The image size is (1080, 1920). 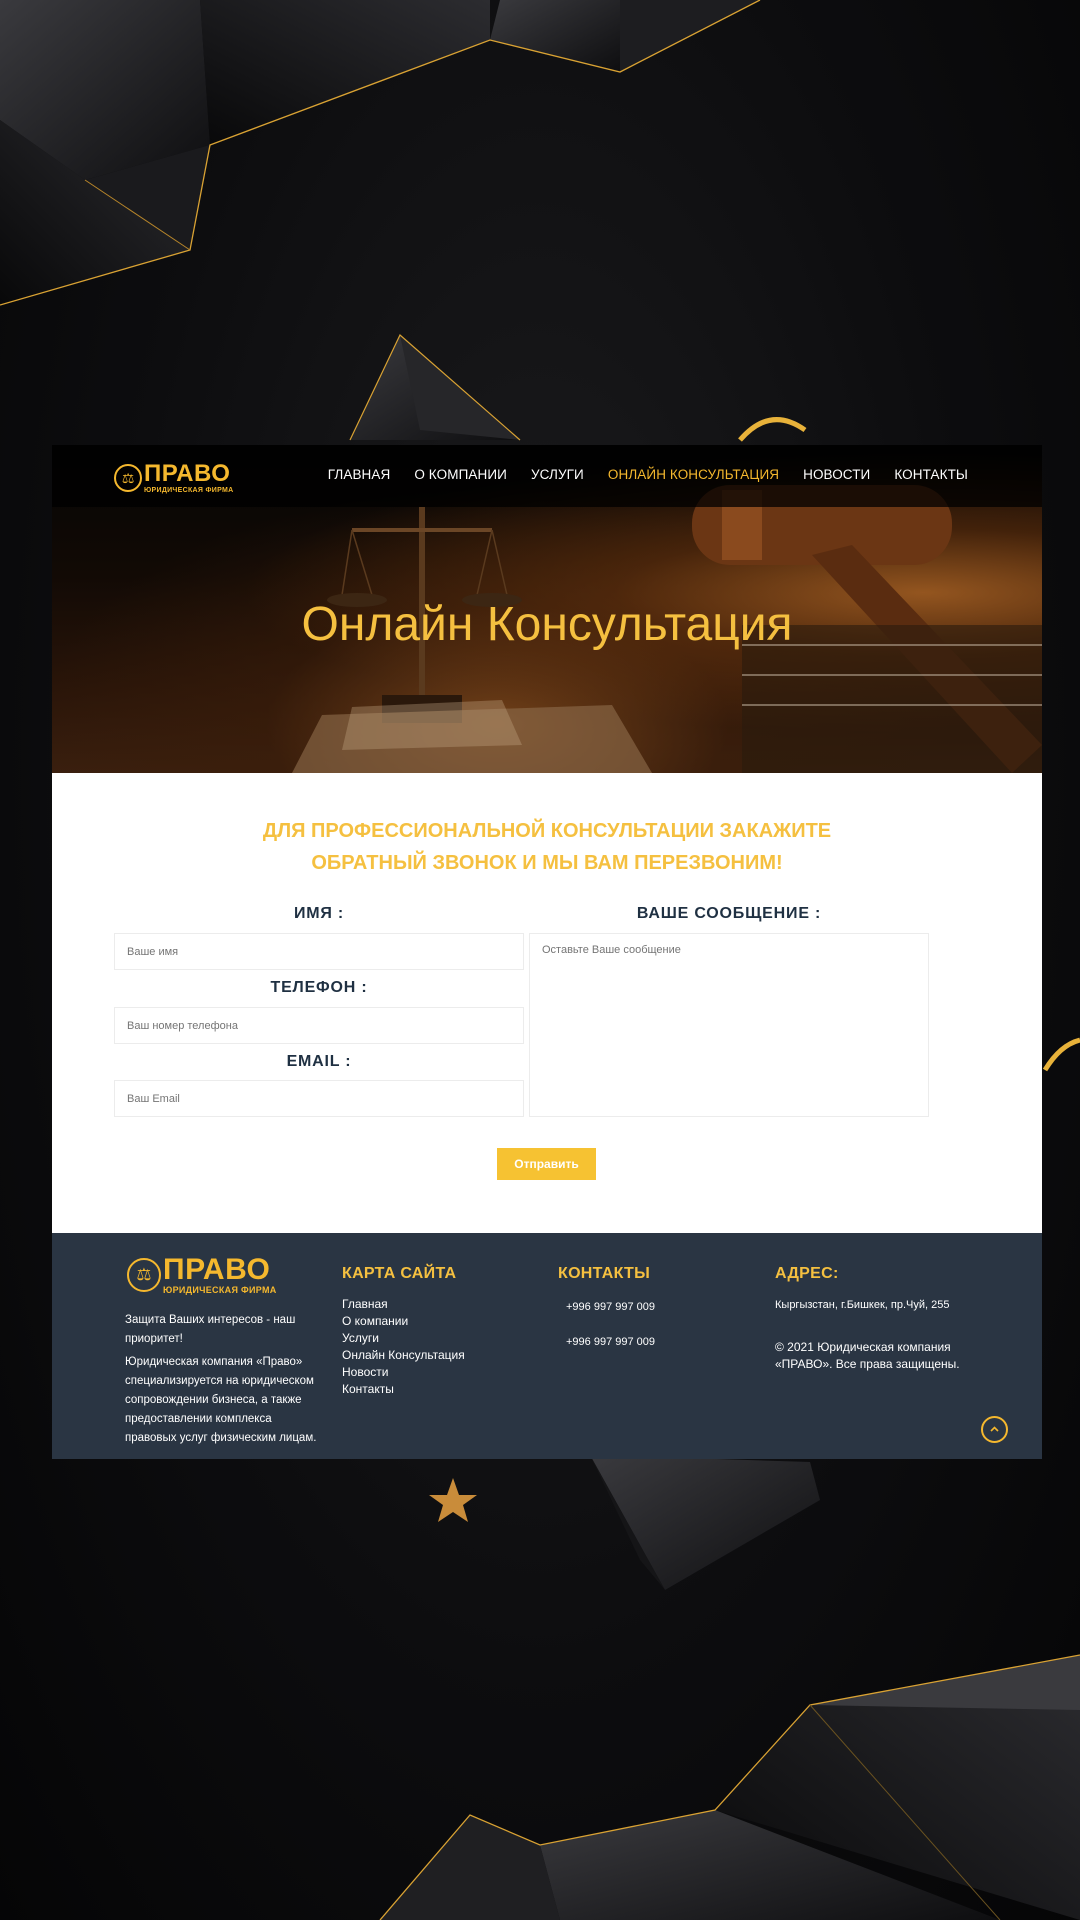 I want to click on nav-online-consultation: ОНЛАЙН КОНСУЛЬТАЦИЯ, so click(x=693, y=474).